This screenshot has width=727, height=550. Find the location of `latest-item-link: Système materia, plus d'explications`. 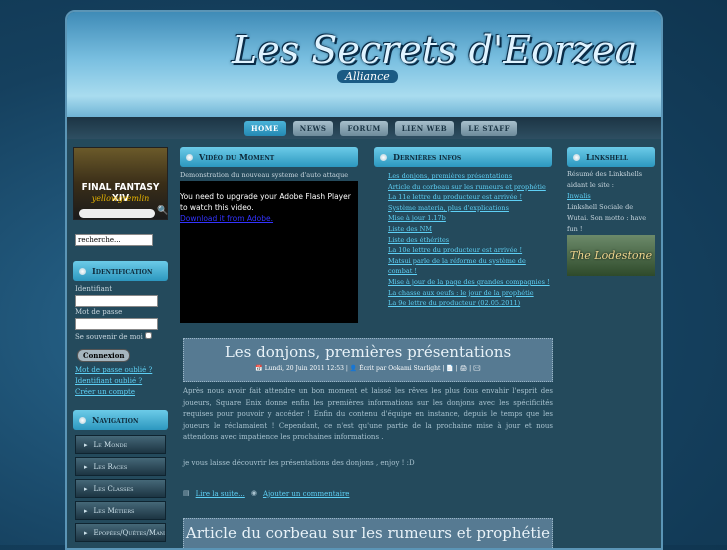

latest-item-link: Système materia, plus d'explications is located at coordinates (470, 208).